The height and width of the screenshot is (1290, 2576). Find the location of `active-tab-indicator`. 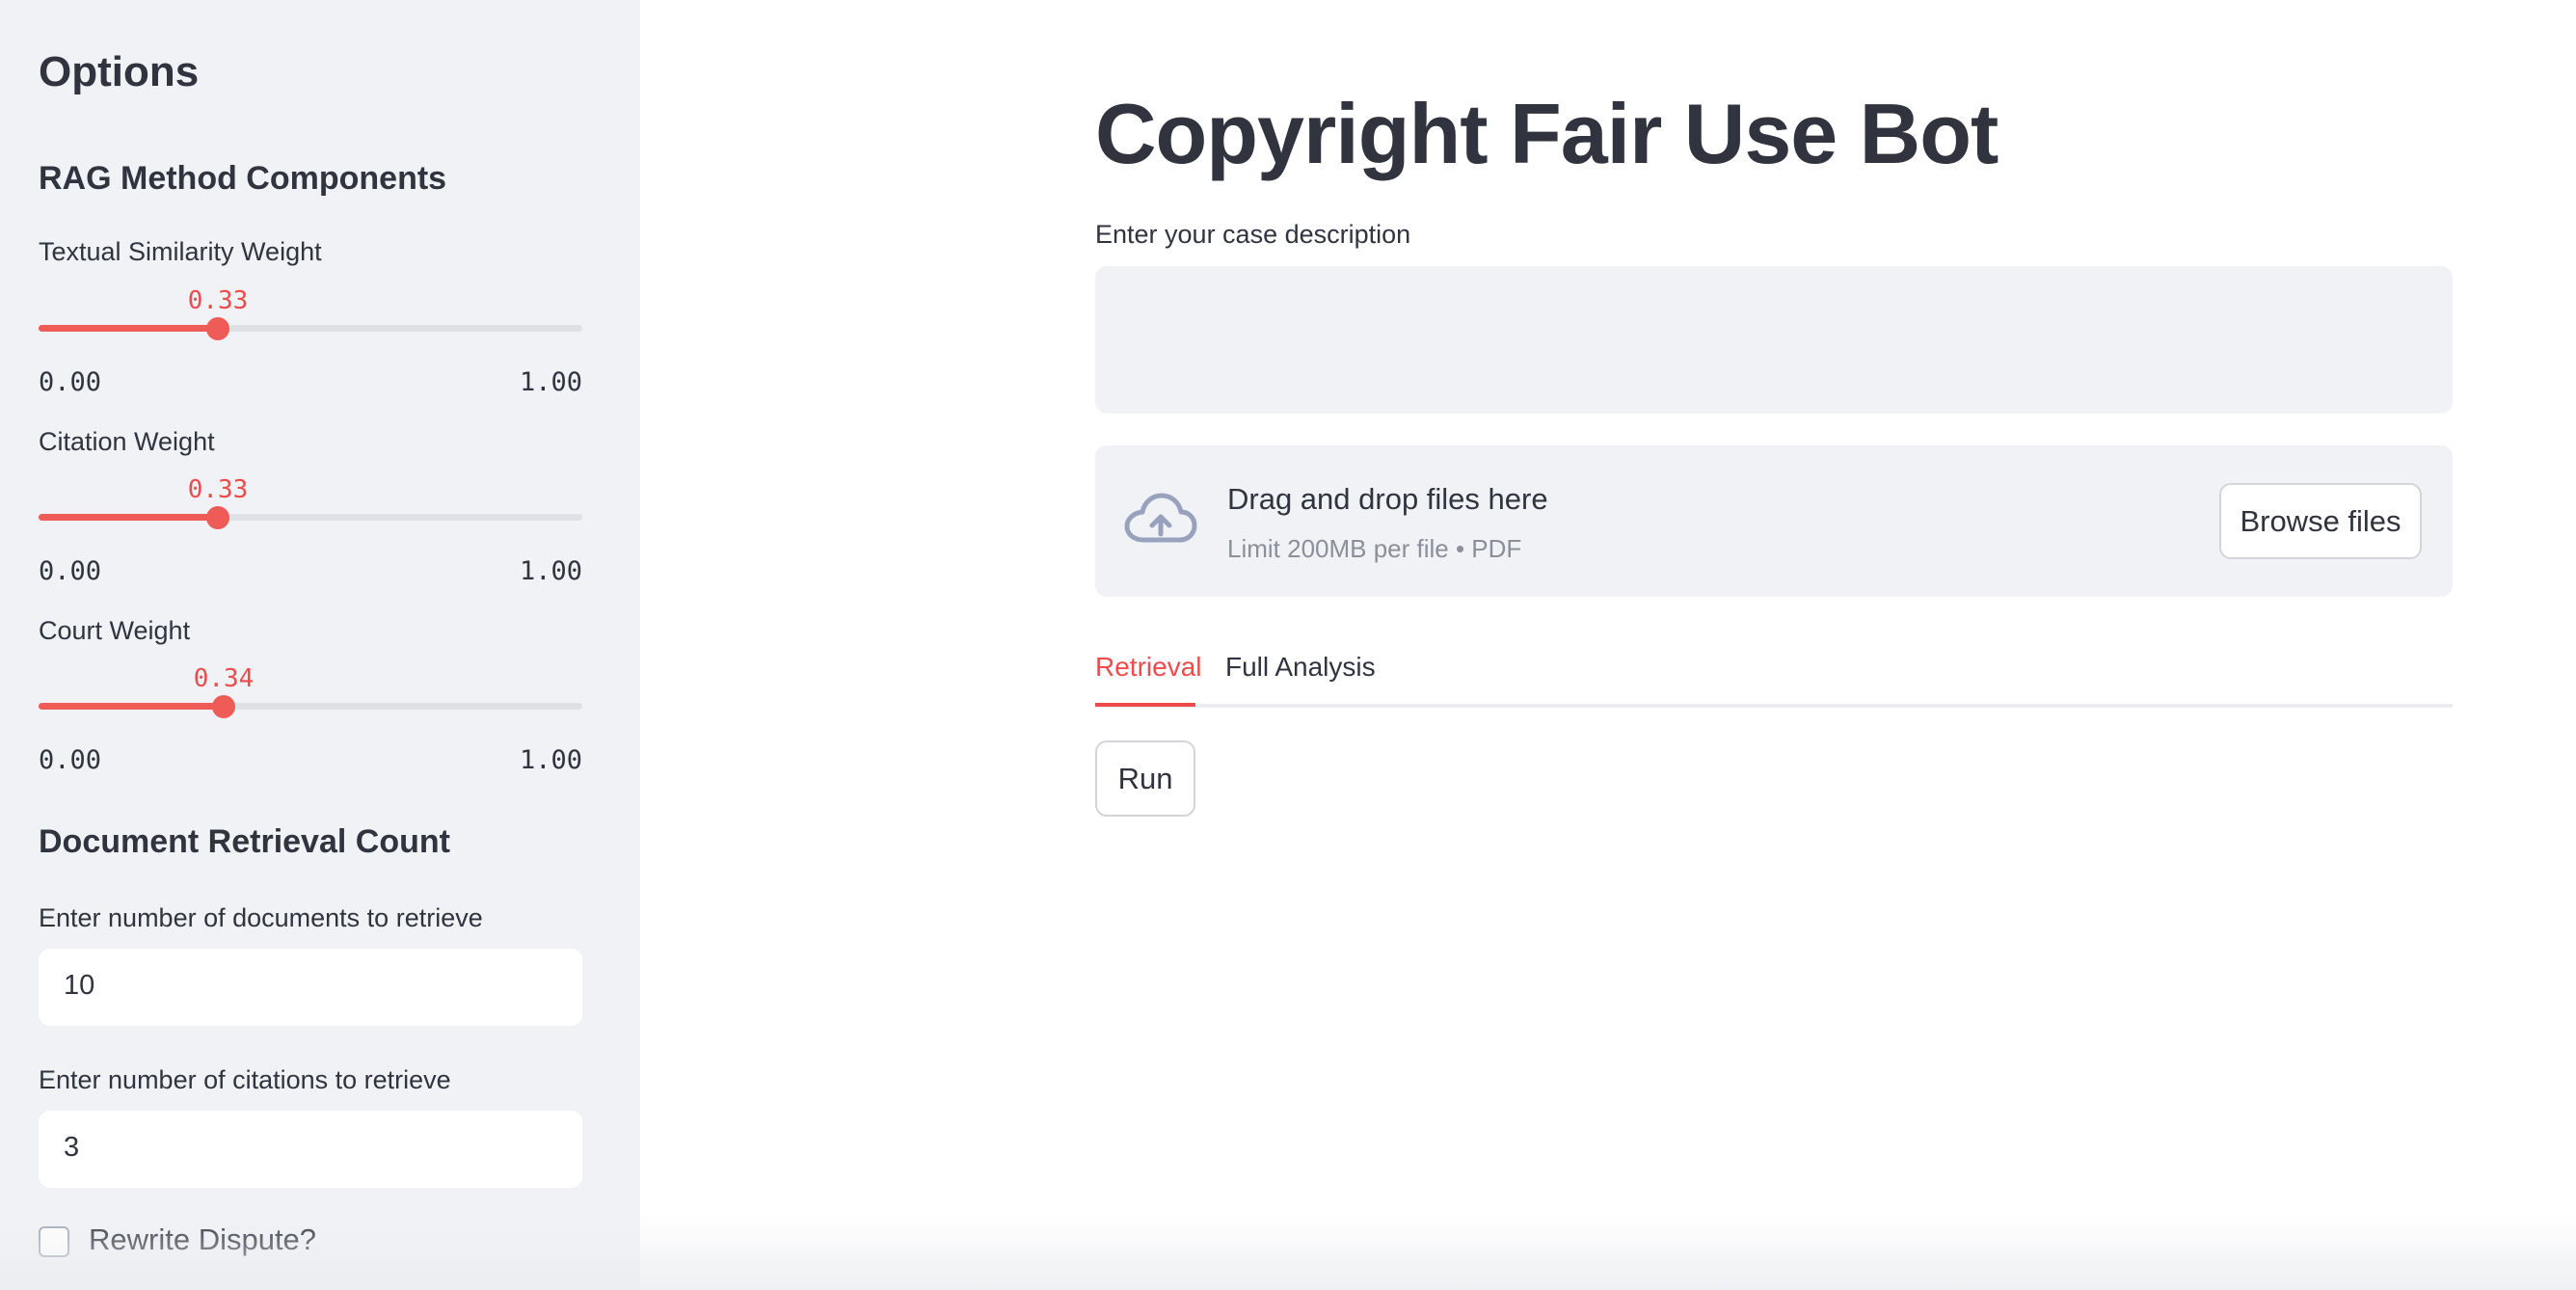

active-tab-indicator is located at coordinates (1145, 705).